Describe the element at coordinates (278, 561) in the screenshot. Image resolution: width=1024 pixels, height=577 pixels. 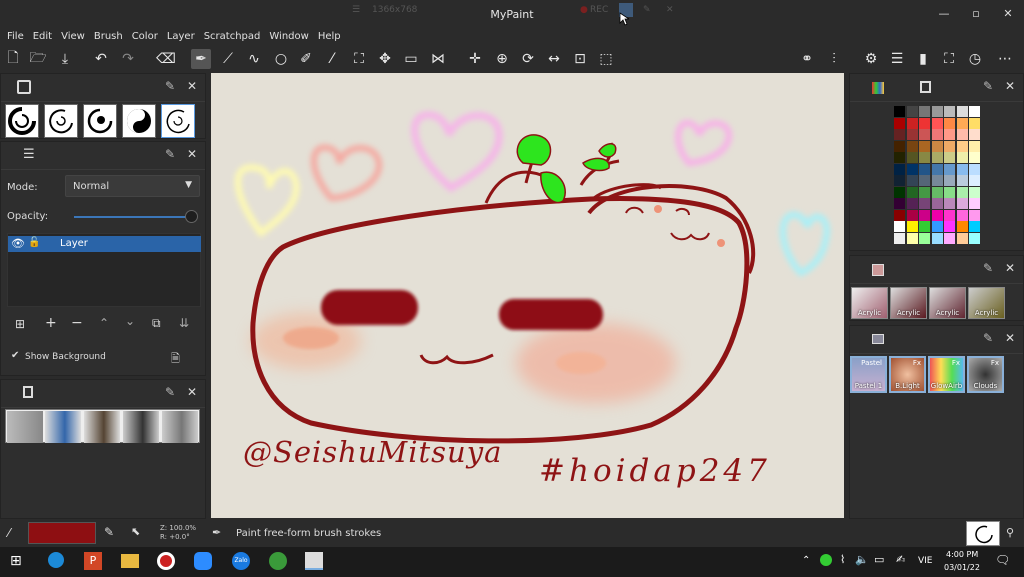
I see `chrome-icon` at that location.